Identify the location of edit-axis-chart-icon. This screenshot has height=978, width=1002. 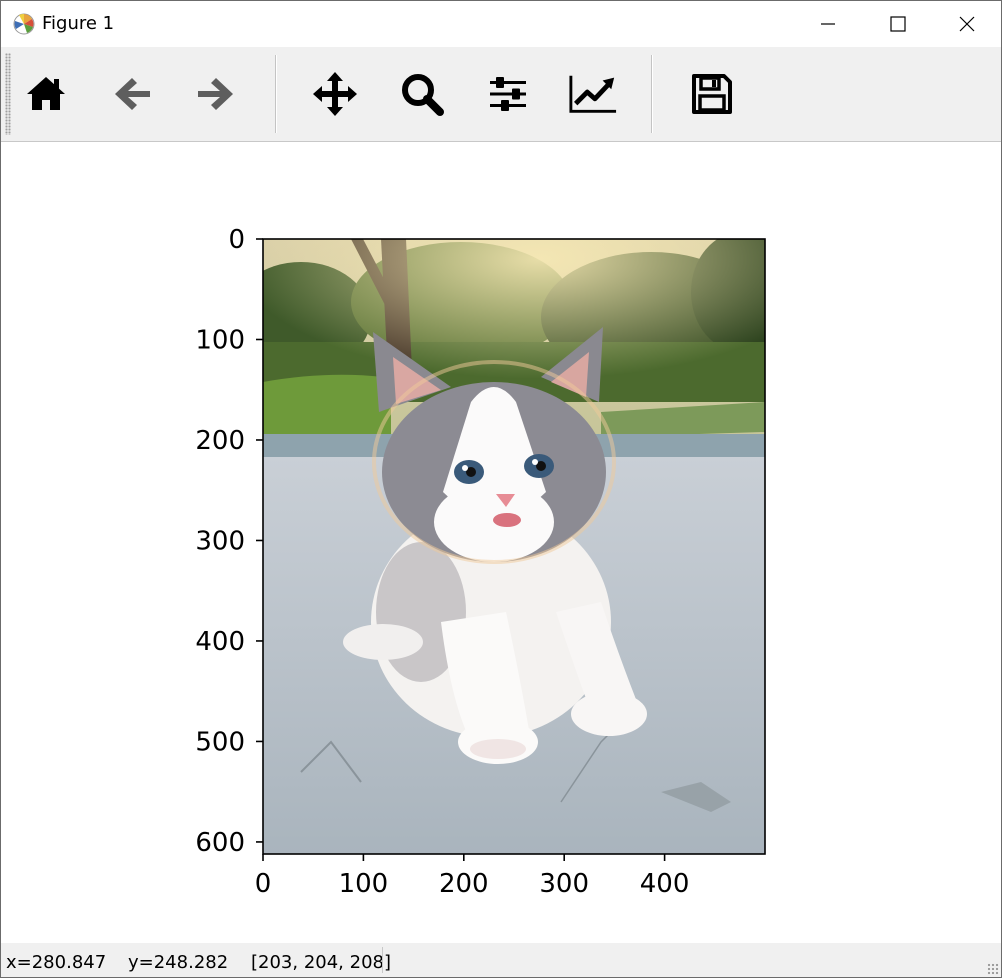
(593, 94).